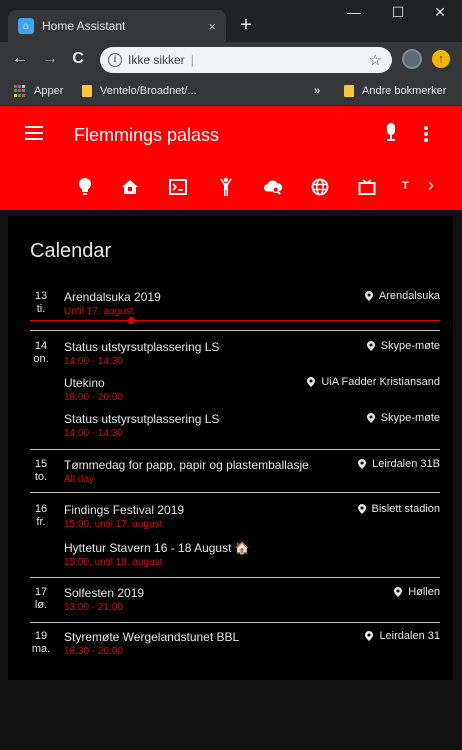 The image size is (462, 750). What do you see at coordinates (349, 91) in the screenshot?
I see `folder-icon` at bounding box center [349, 91].